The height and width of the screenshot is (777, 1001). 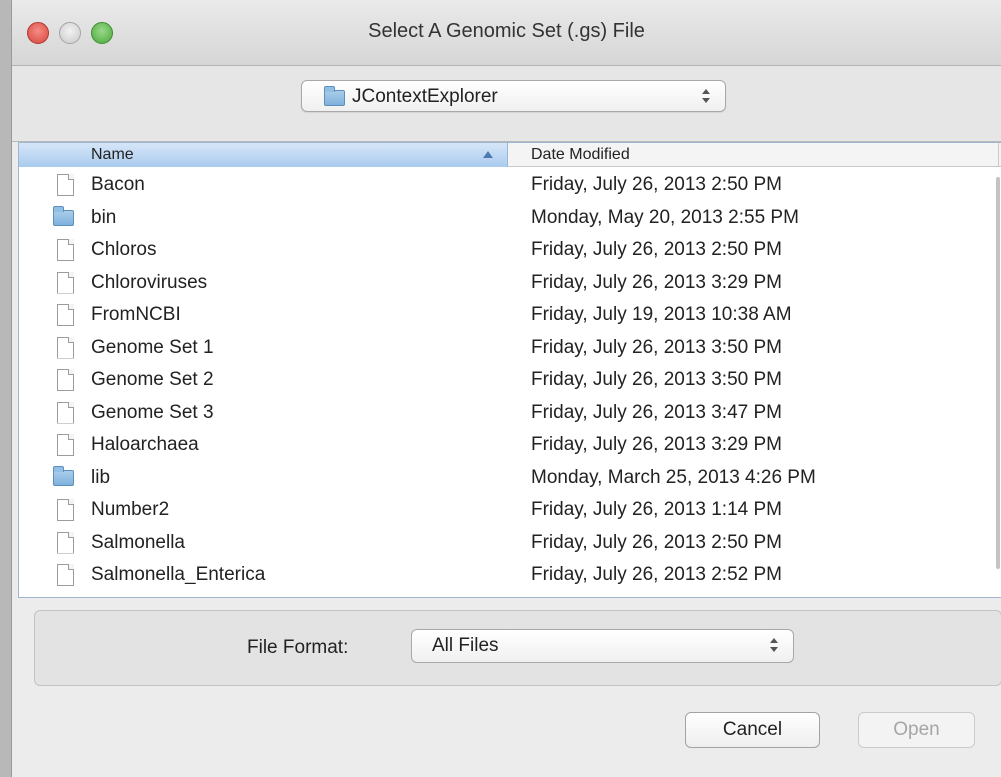 I want to click on file-date-modified: Friday, July 26, 2013 2:52 PM, so click(x=656, y=574).